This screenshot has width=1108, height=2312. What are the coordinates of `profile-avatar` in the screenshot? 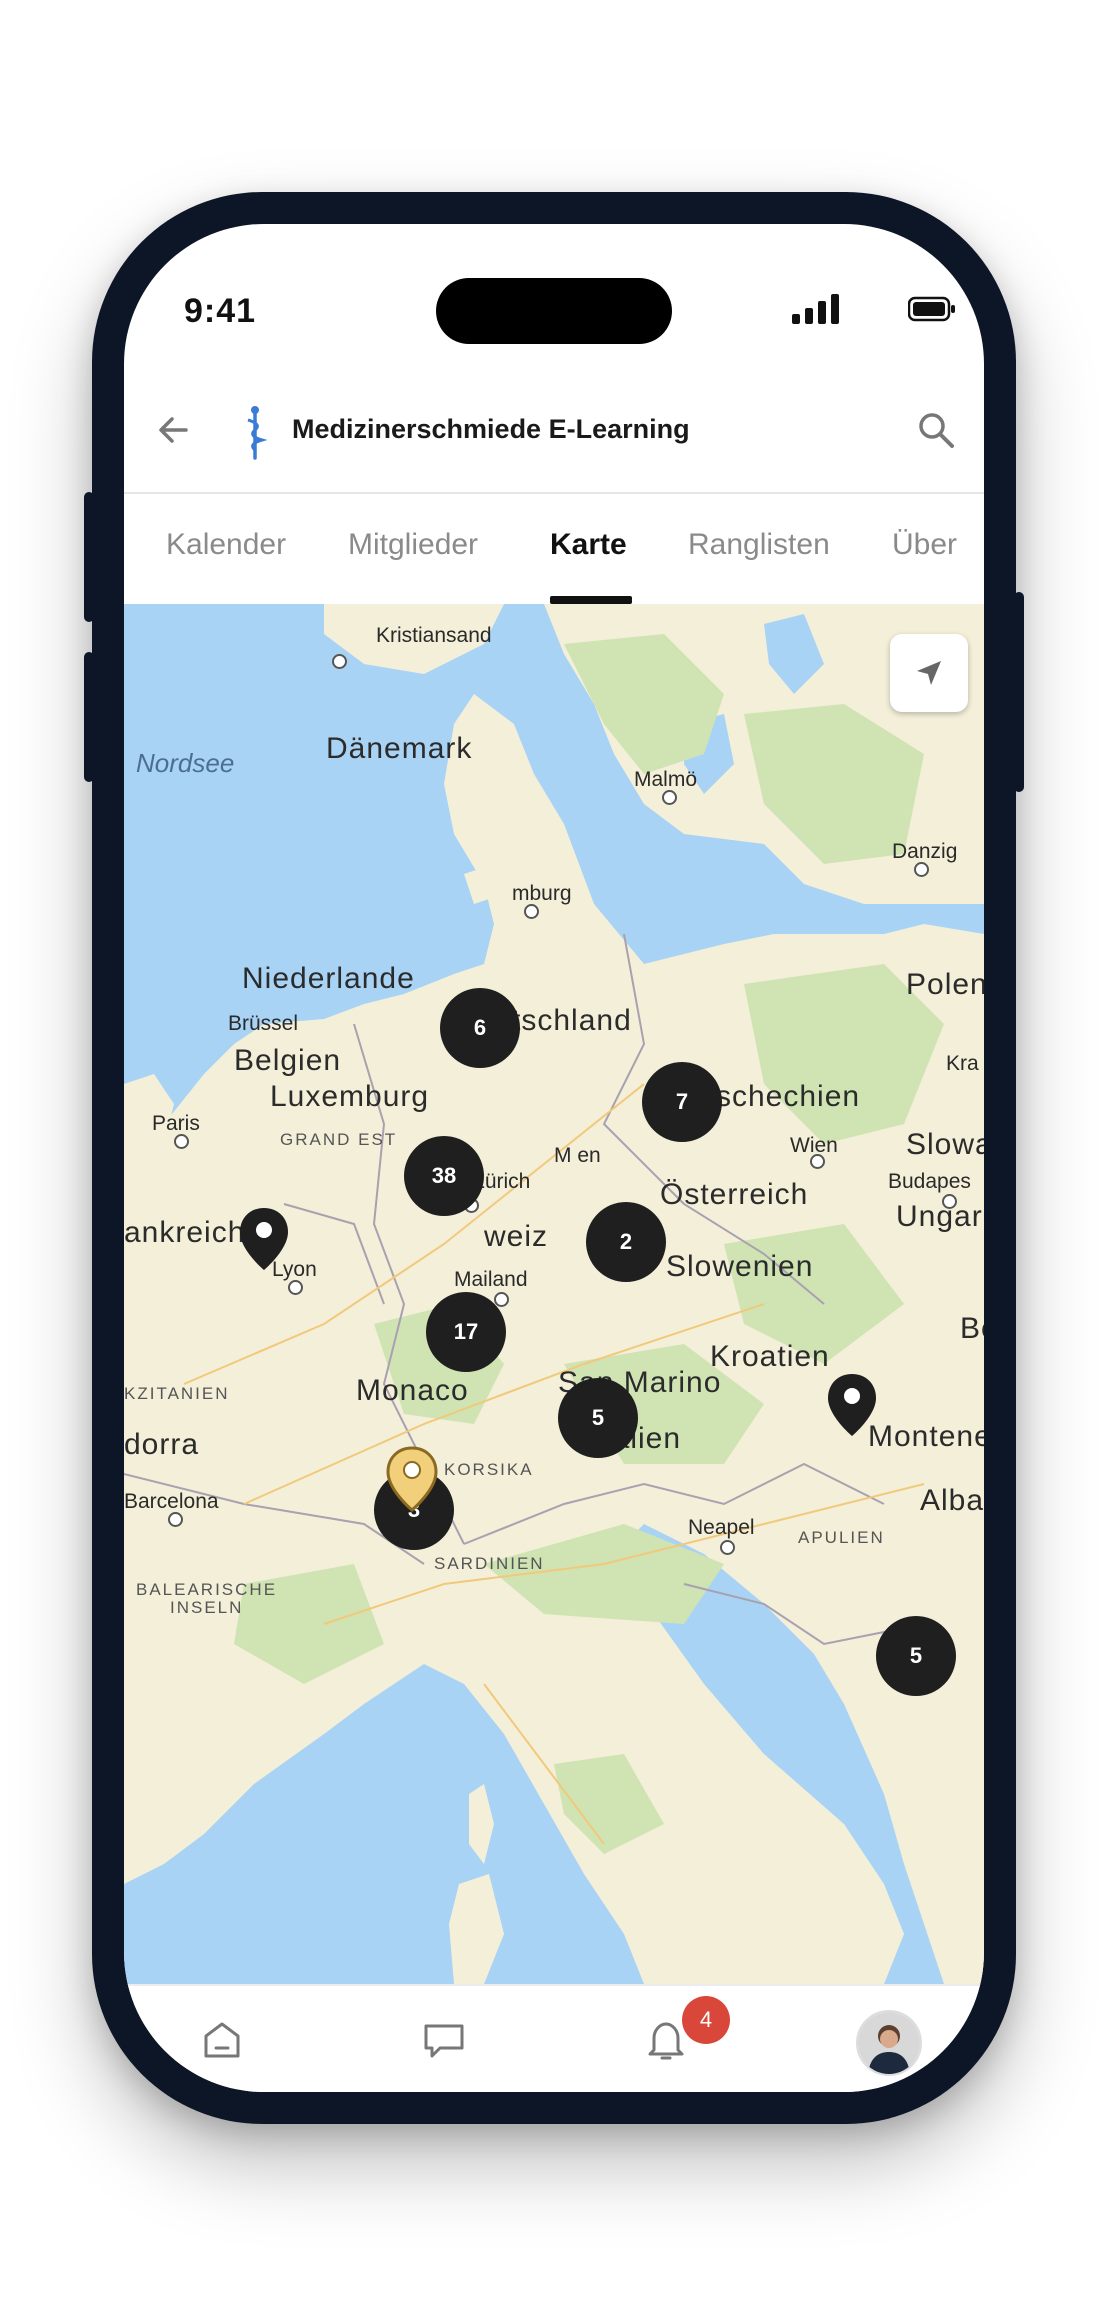 It's located at (889, 2043).